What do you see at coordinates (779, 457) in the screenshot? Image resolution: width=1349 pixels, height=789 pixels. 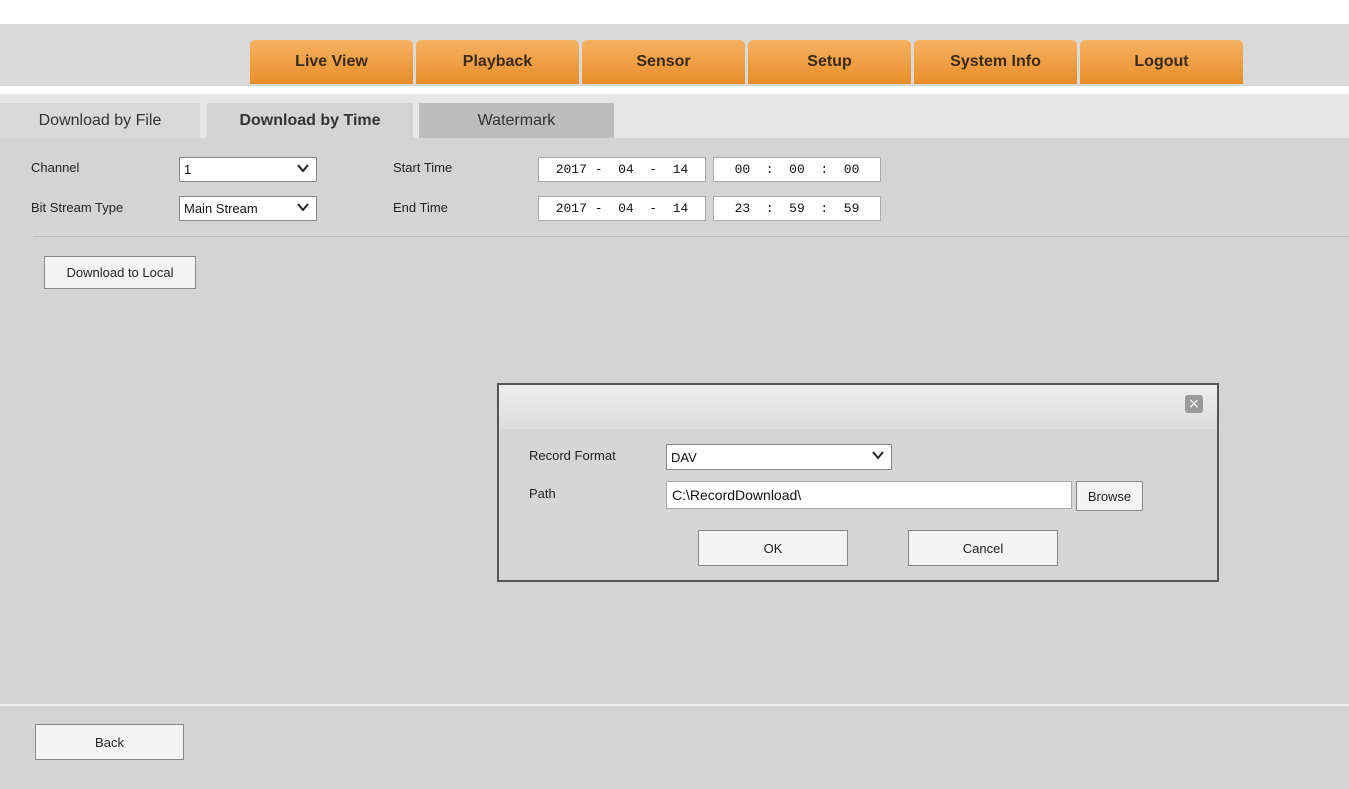 I see `record-format-select: DAV` at bounding box center [779, 457].